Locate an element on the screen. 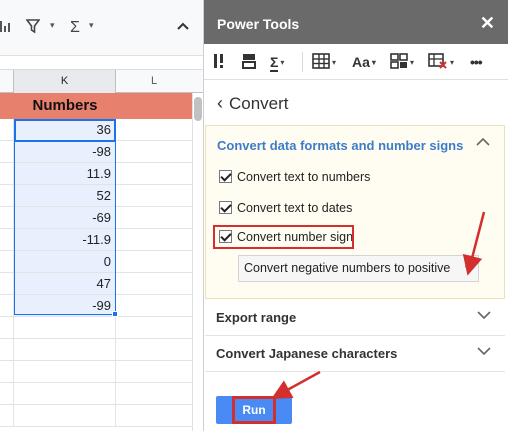 Image resolution: width=508 pixels, height=431 pixels. panel-title: Power Tools is located at coordinates (258, 24).